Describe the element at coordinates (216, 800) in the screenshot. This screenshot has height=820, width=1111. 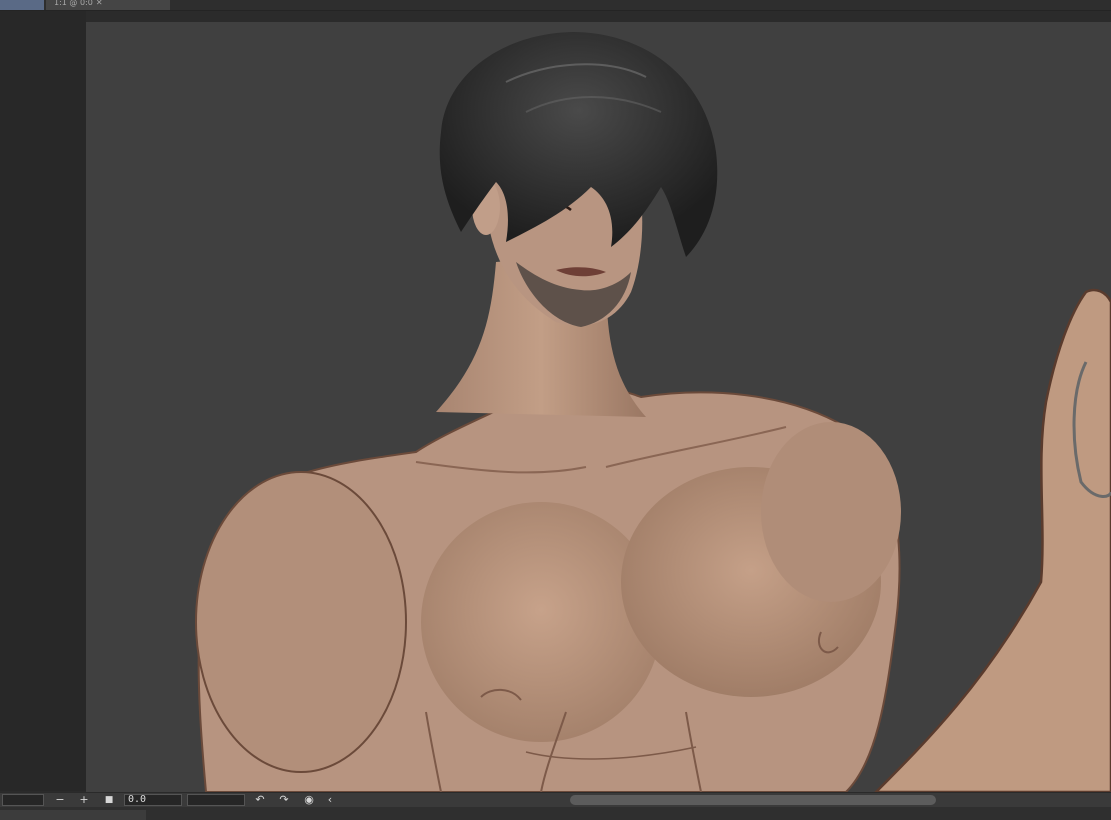
I see `angle-slider` at that location.